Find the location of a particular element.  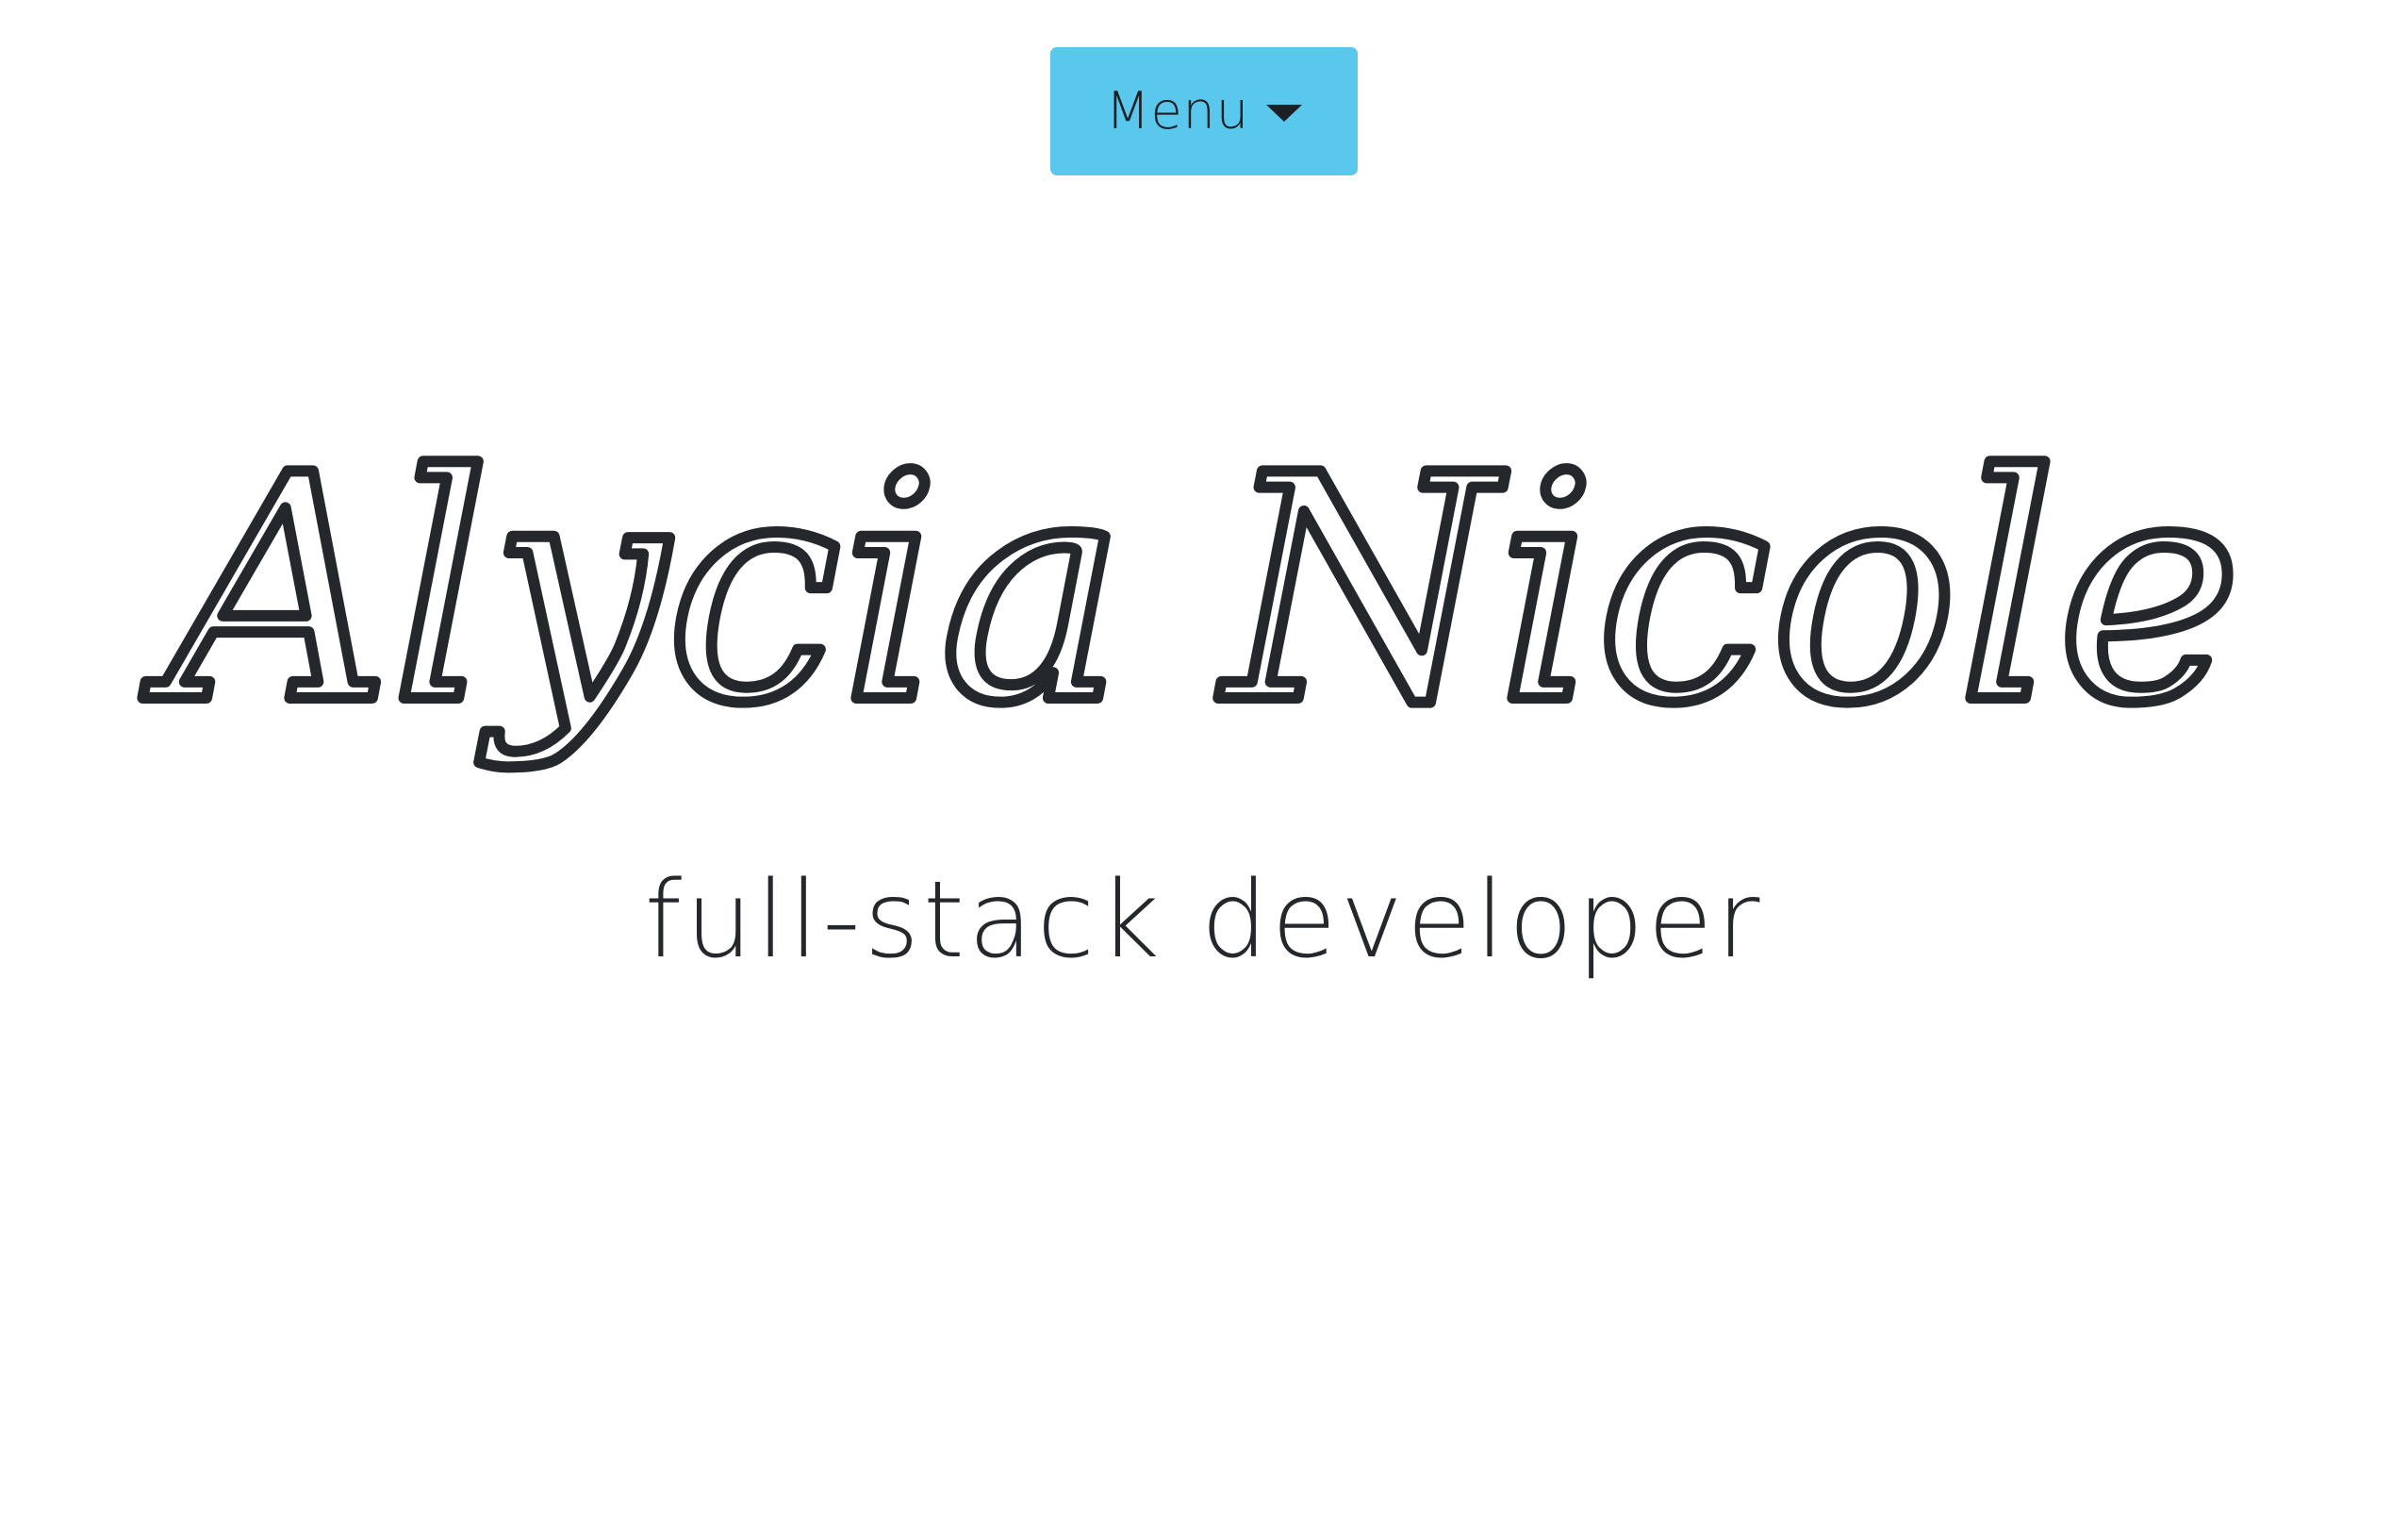

menu-button: Menu is located at coordinates (1204, 111).